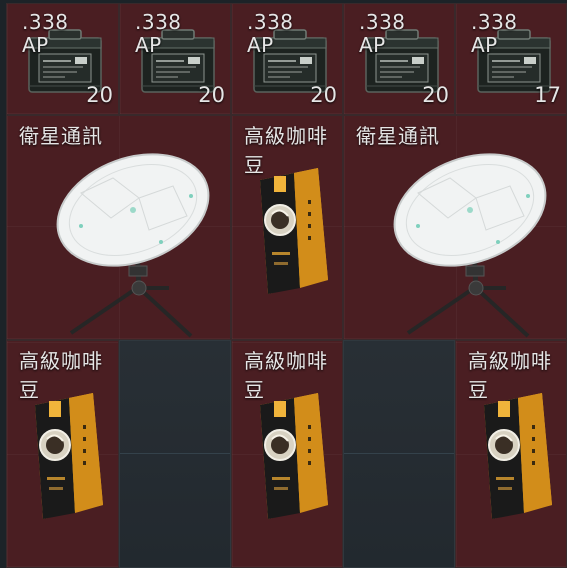 This screenshot has height=568, width=567. What do you see at coordinates (511, 59) in the screenshot?
I see `ammo-slot: .338 AP 17` at bounding box center [511, 59].